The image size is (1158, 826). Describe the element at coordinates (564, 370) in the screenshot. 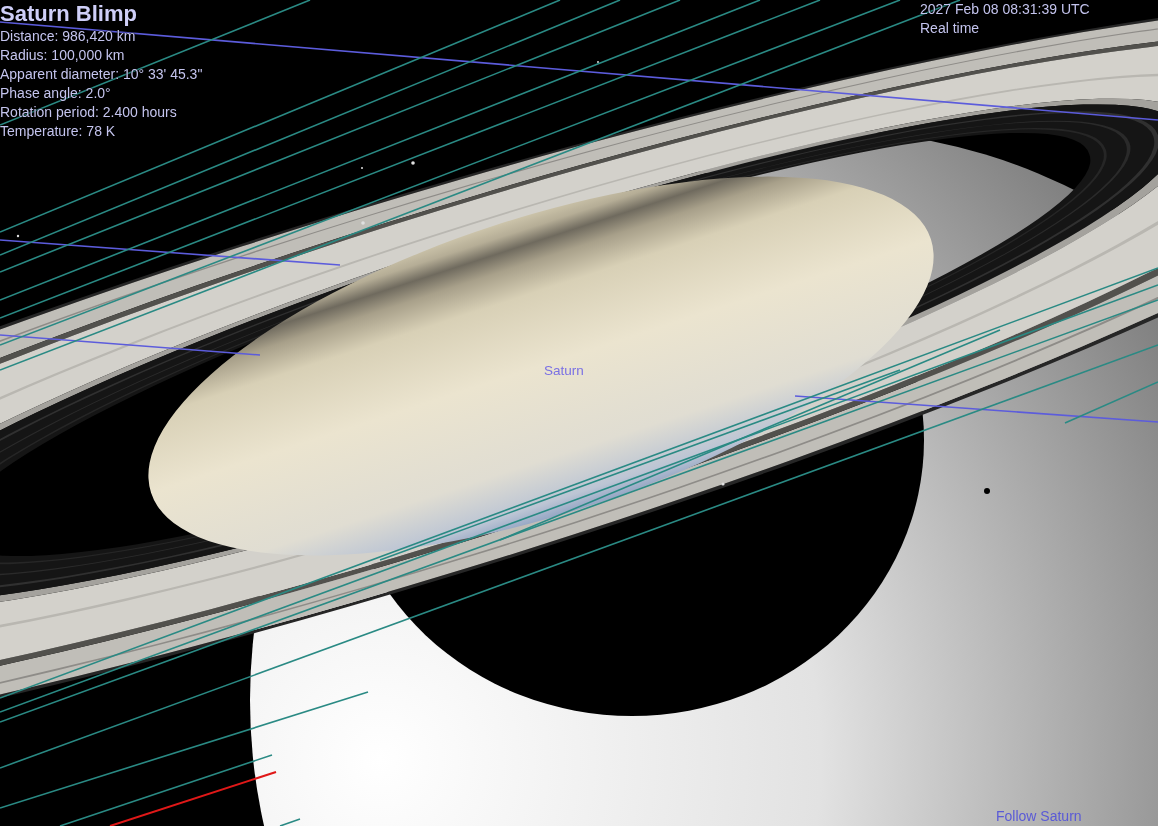

I see `body-label: Saturn` at that location.